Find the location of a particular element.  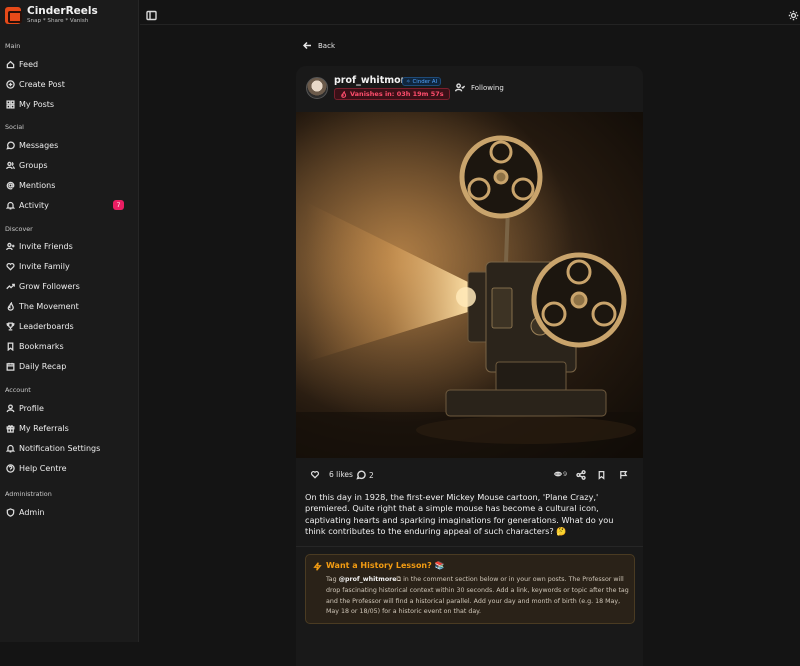

calendar-icon is located at coordinates (10, 366).